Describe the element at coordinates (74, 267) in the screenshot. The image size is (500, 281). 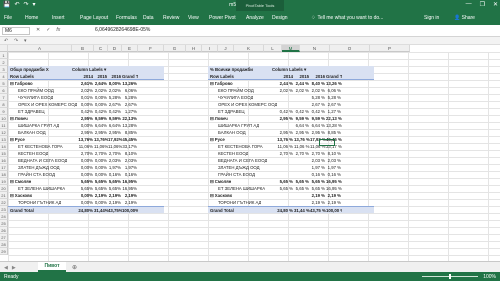
I see `new-sheet-icon: ⊕` at that location.